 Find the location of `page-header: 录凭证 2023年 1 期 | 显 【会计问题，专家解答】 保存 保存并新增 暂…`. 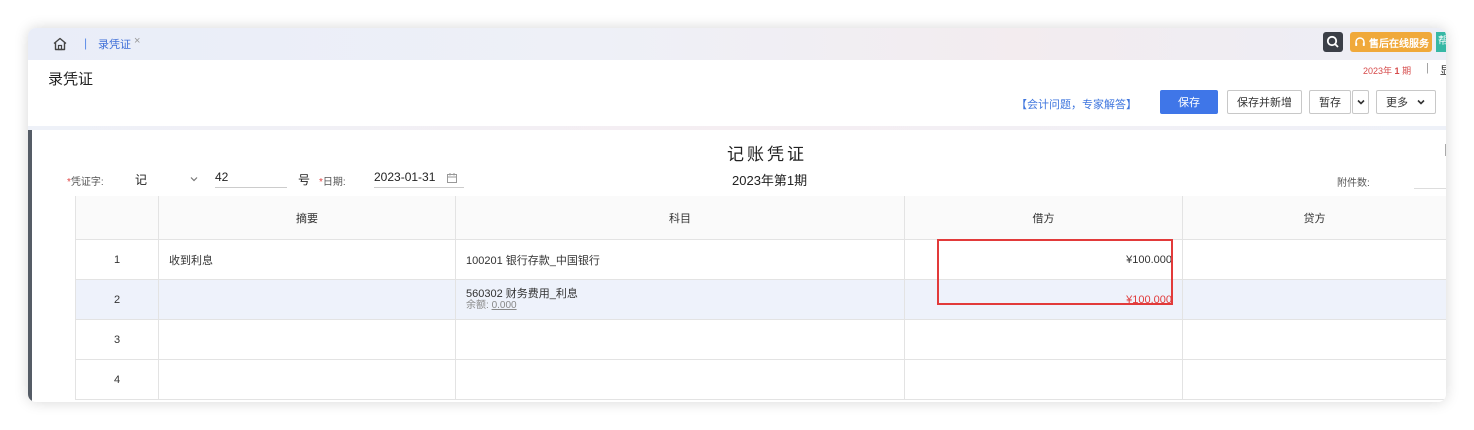

page-header: 录凭证 2023年 1 期 | 显 【会计问题，专家解答】 保存 保存并新增 暂… is located at coordinates (737, 93).